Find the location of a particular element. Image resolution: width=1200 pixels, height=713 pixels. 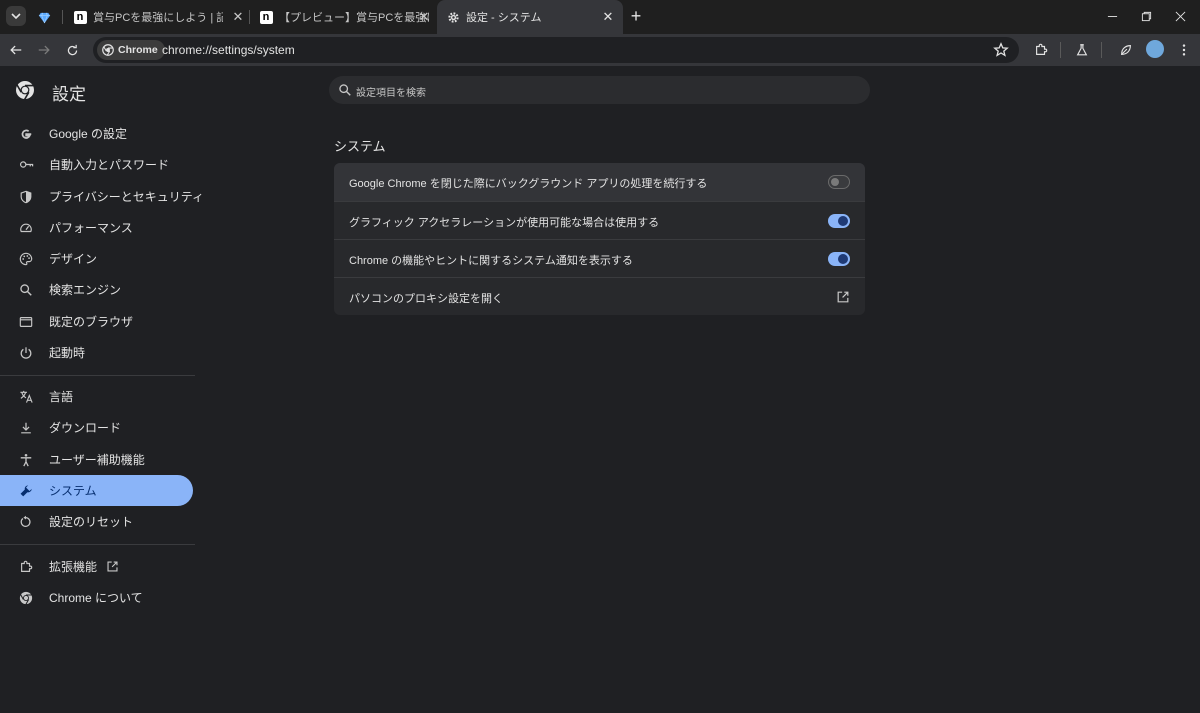

sidebar-item-label: Google の設定 is located at coordinates (88, 134).